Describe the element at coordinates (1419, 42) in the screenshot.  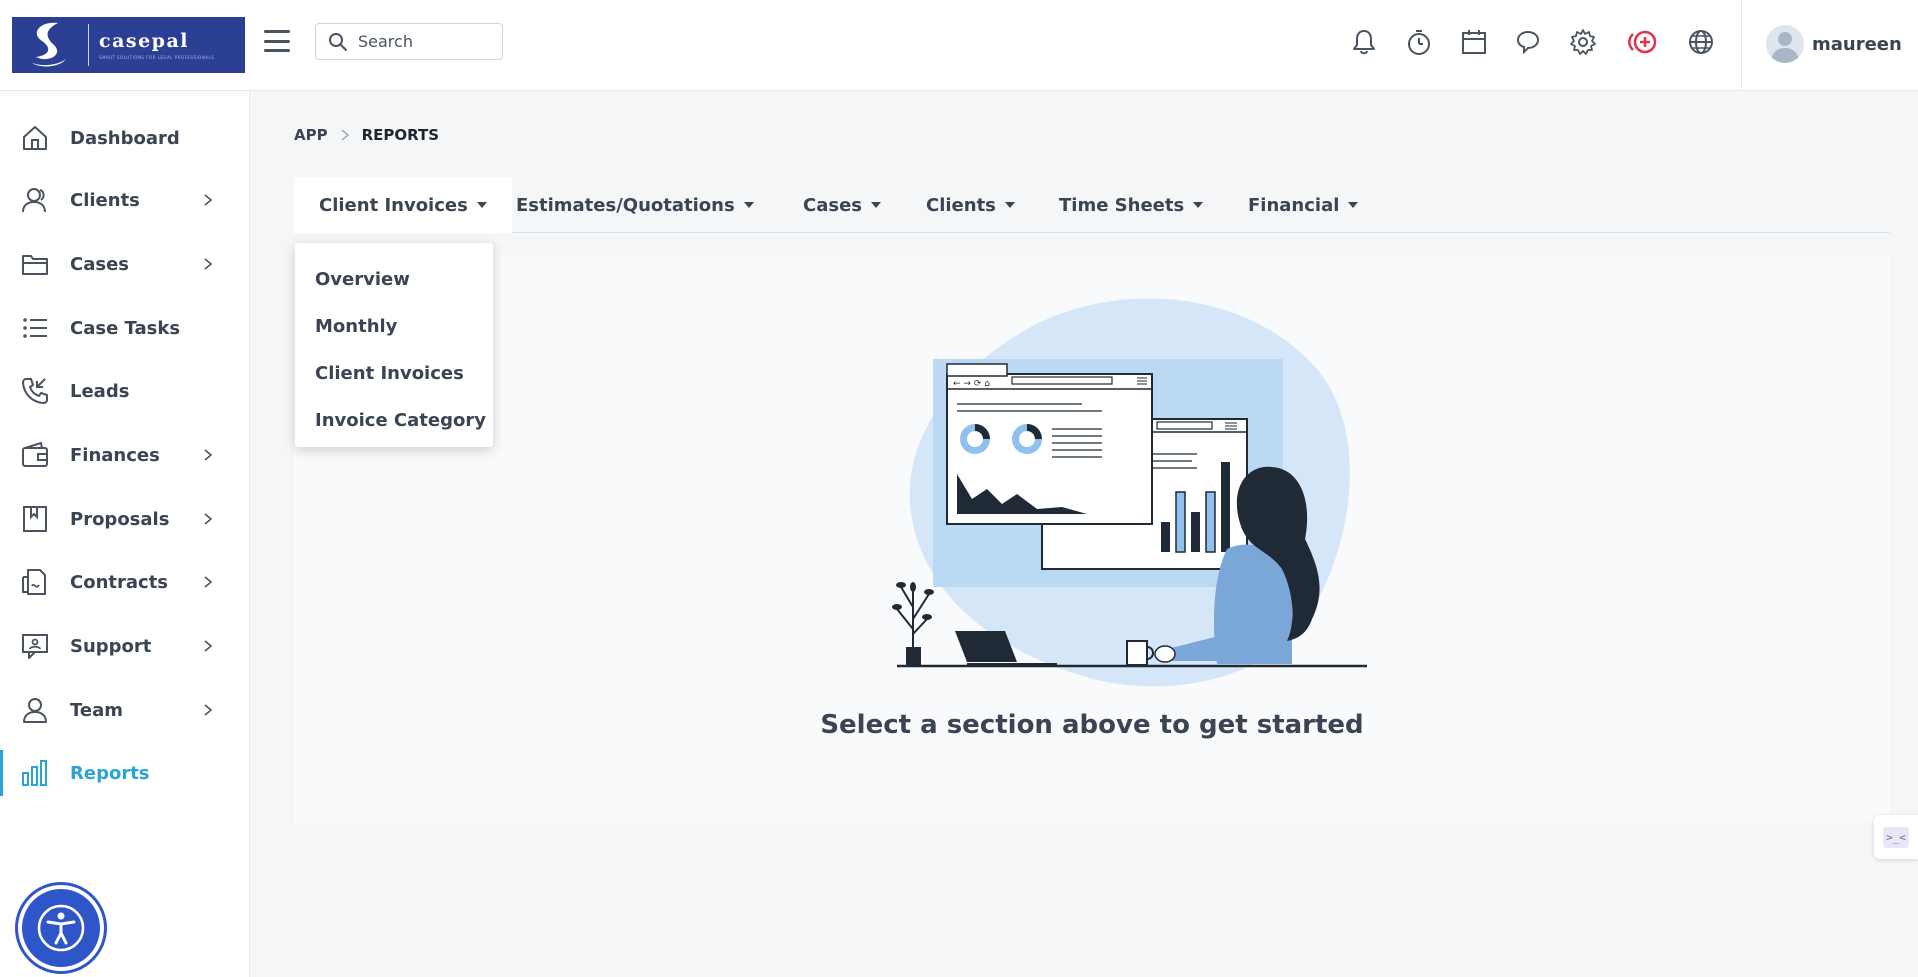
I see `timer-icon` at that location.